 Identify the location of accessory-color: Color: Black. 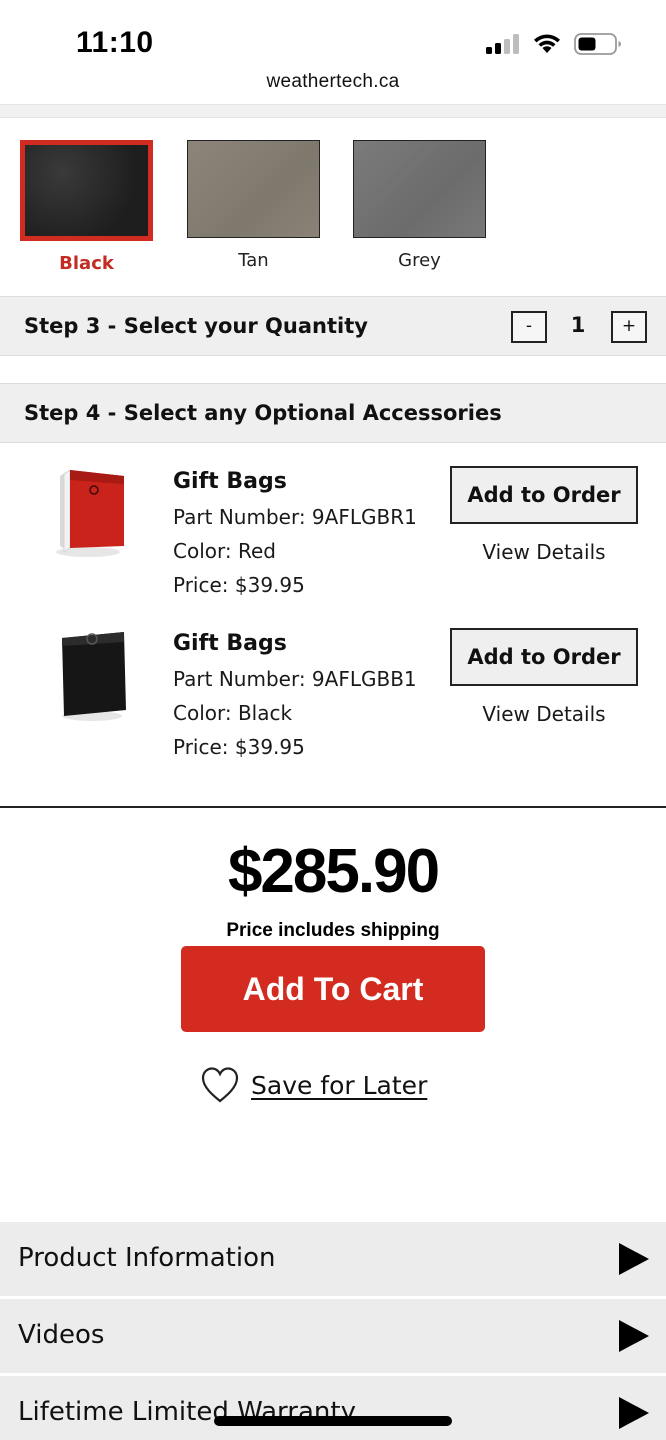
(233, 713).